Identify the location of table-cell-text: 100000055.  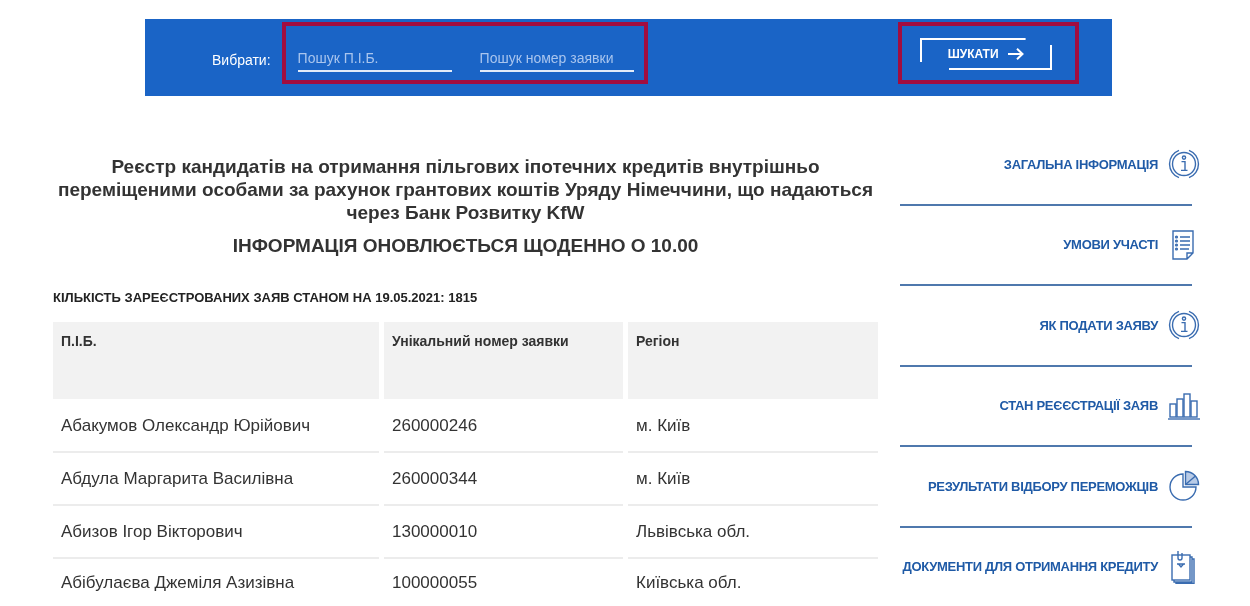
(435, 582).